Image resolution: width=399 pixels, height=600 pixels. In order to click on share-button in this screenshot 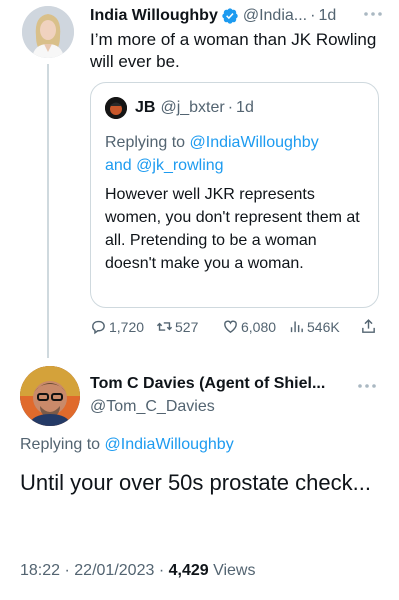, I will do `click(369, 326)`.